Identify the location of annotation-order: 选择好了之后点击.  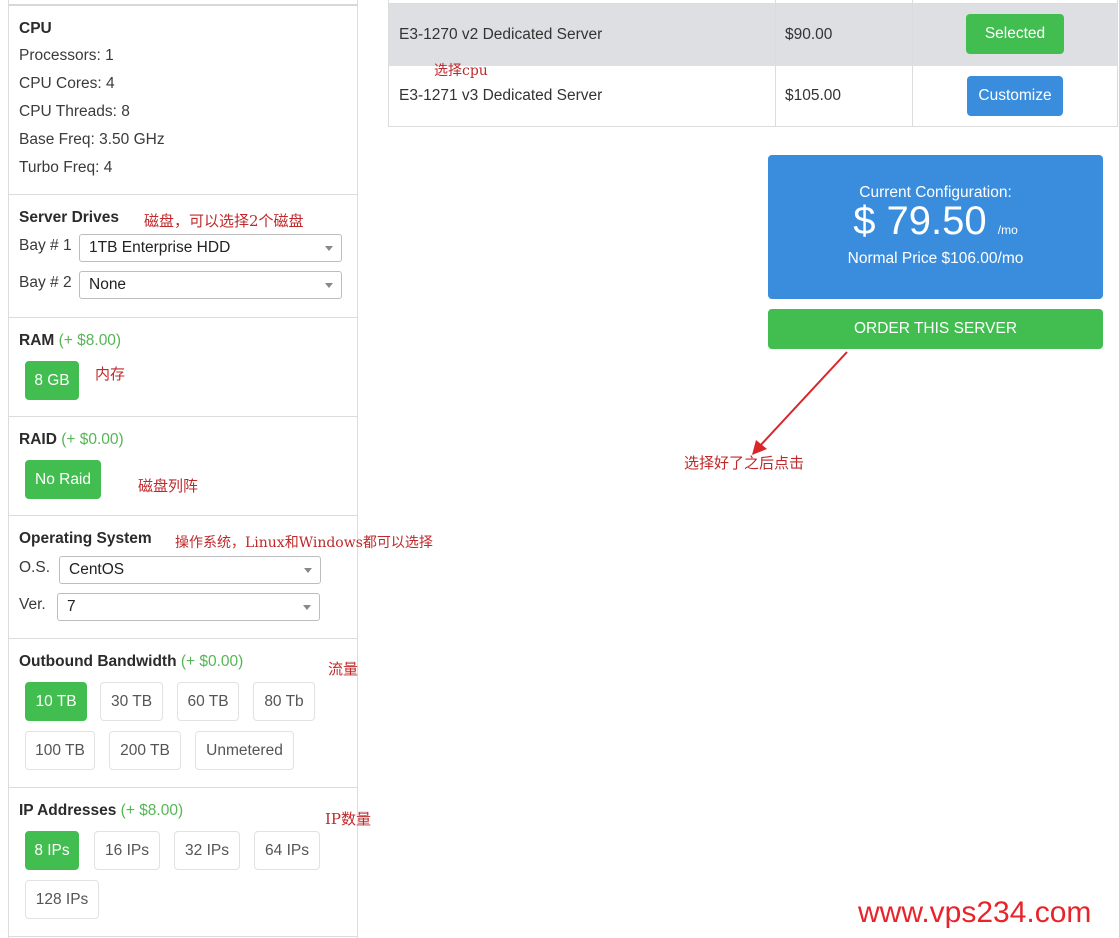
(744, 463).